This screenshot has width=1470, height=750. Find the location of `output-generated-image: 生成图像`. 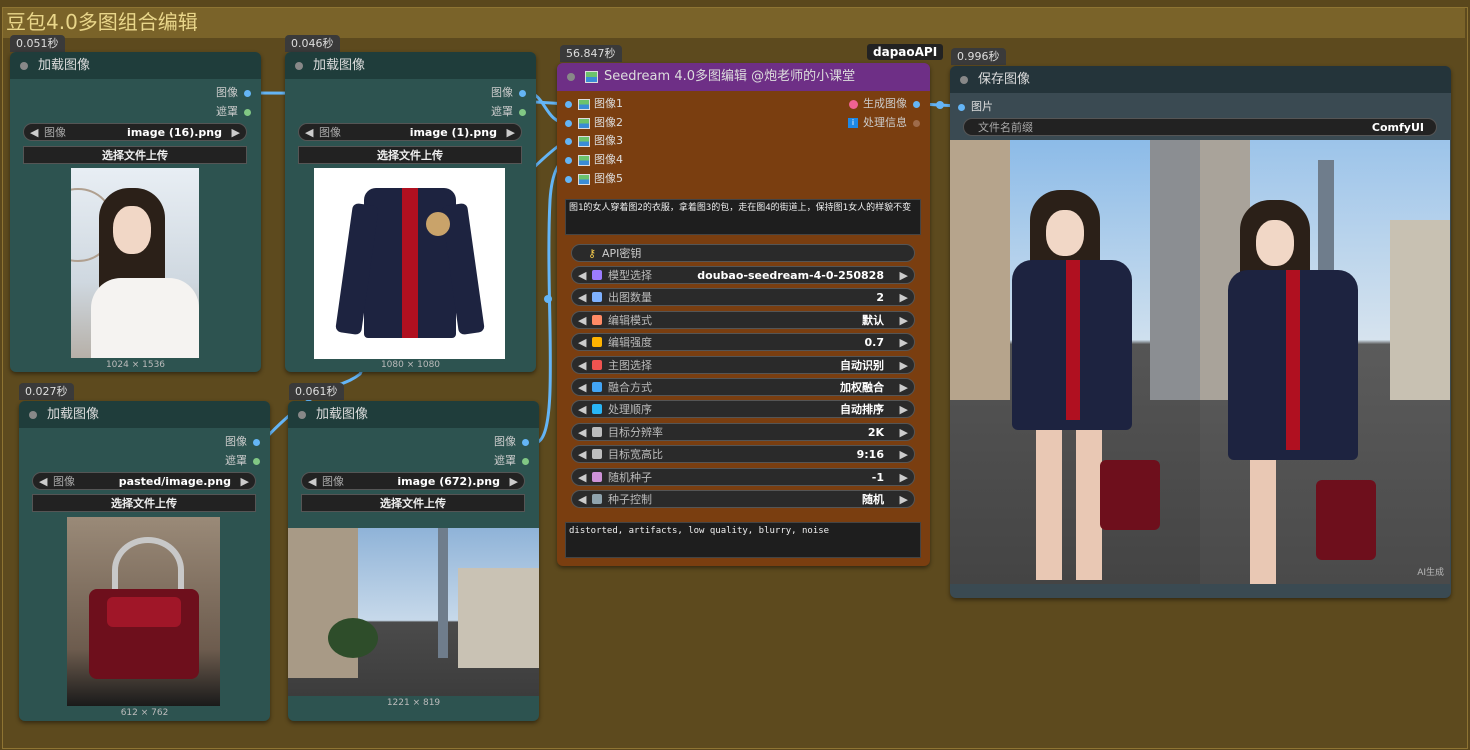

output-generated-image: 生成图像 is located at coordinates (884, 104).